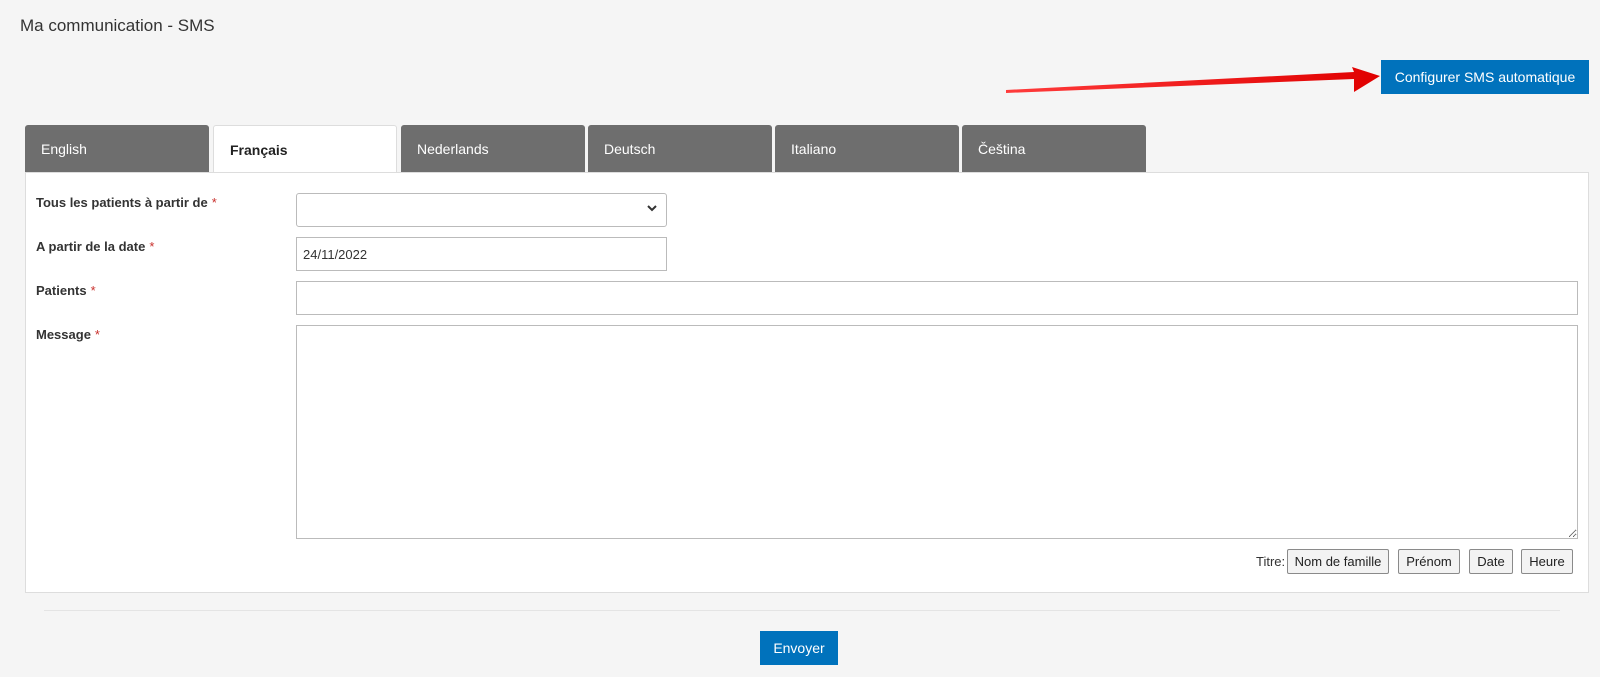  I want to click on insert-first-name-button: Prénom, so click(1429, 561).